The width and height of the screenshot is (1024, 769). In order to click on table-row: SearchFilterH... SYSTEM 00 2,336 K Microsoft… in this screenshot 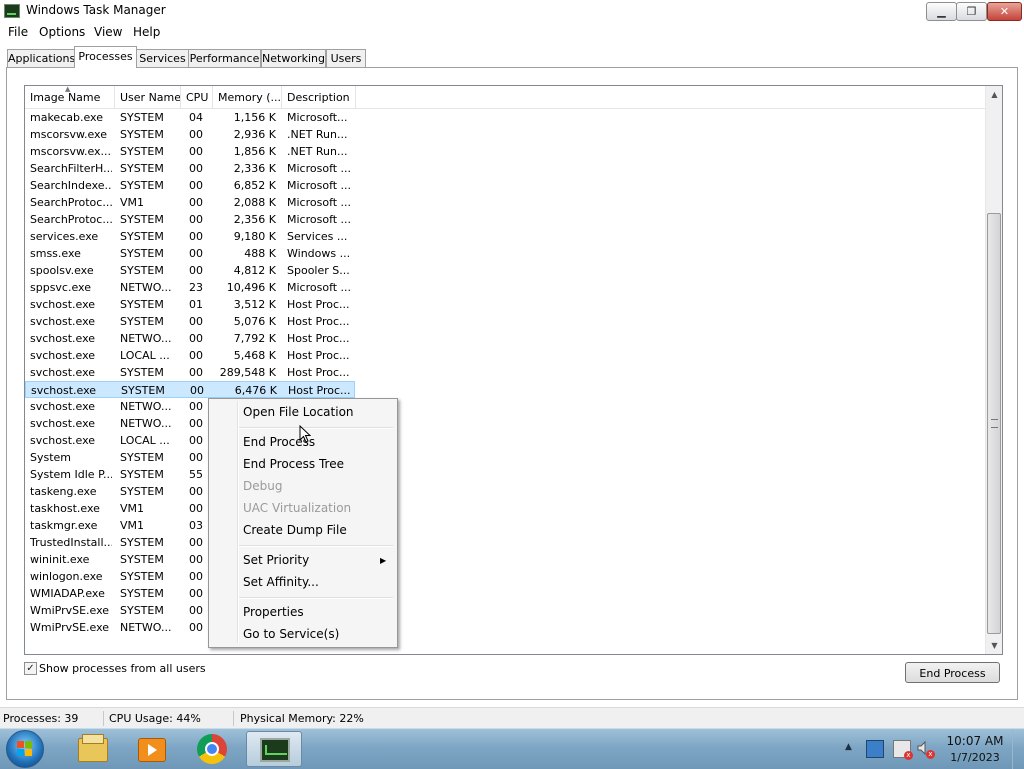, I will do `click(190, 168)`.